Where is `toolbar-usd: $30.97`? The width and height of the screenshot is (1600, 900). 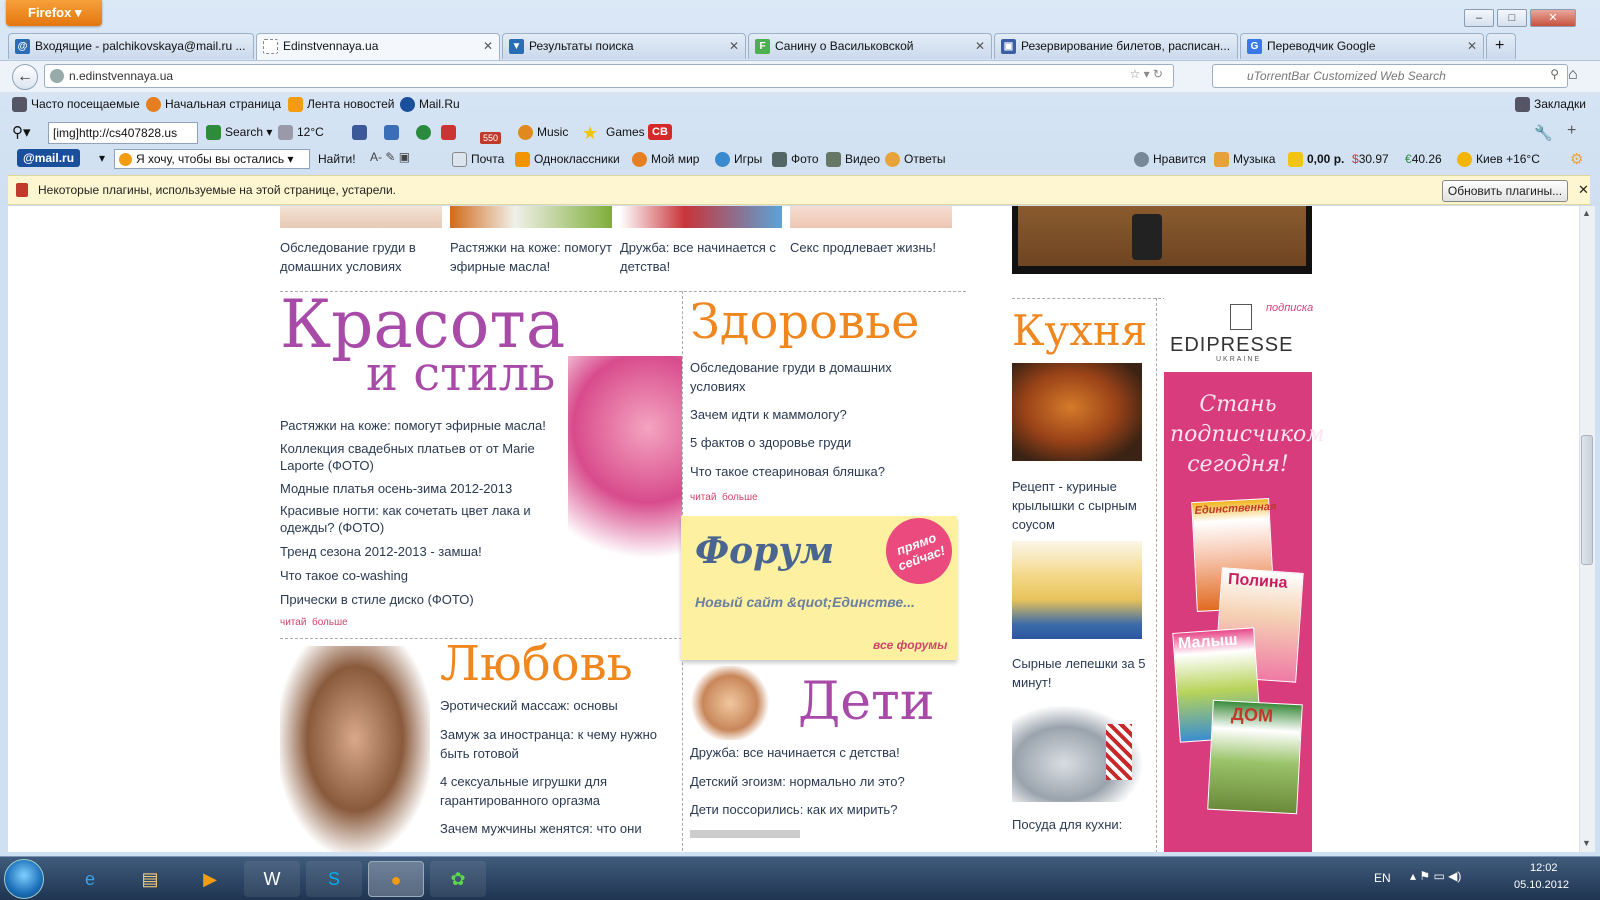 toolbar-usd: $30.97 is located at coordinates (1370, 159).